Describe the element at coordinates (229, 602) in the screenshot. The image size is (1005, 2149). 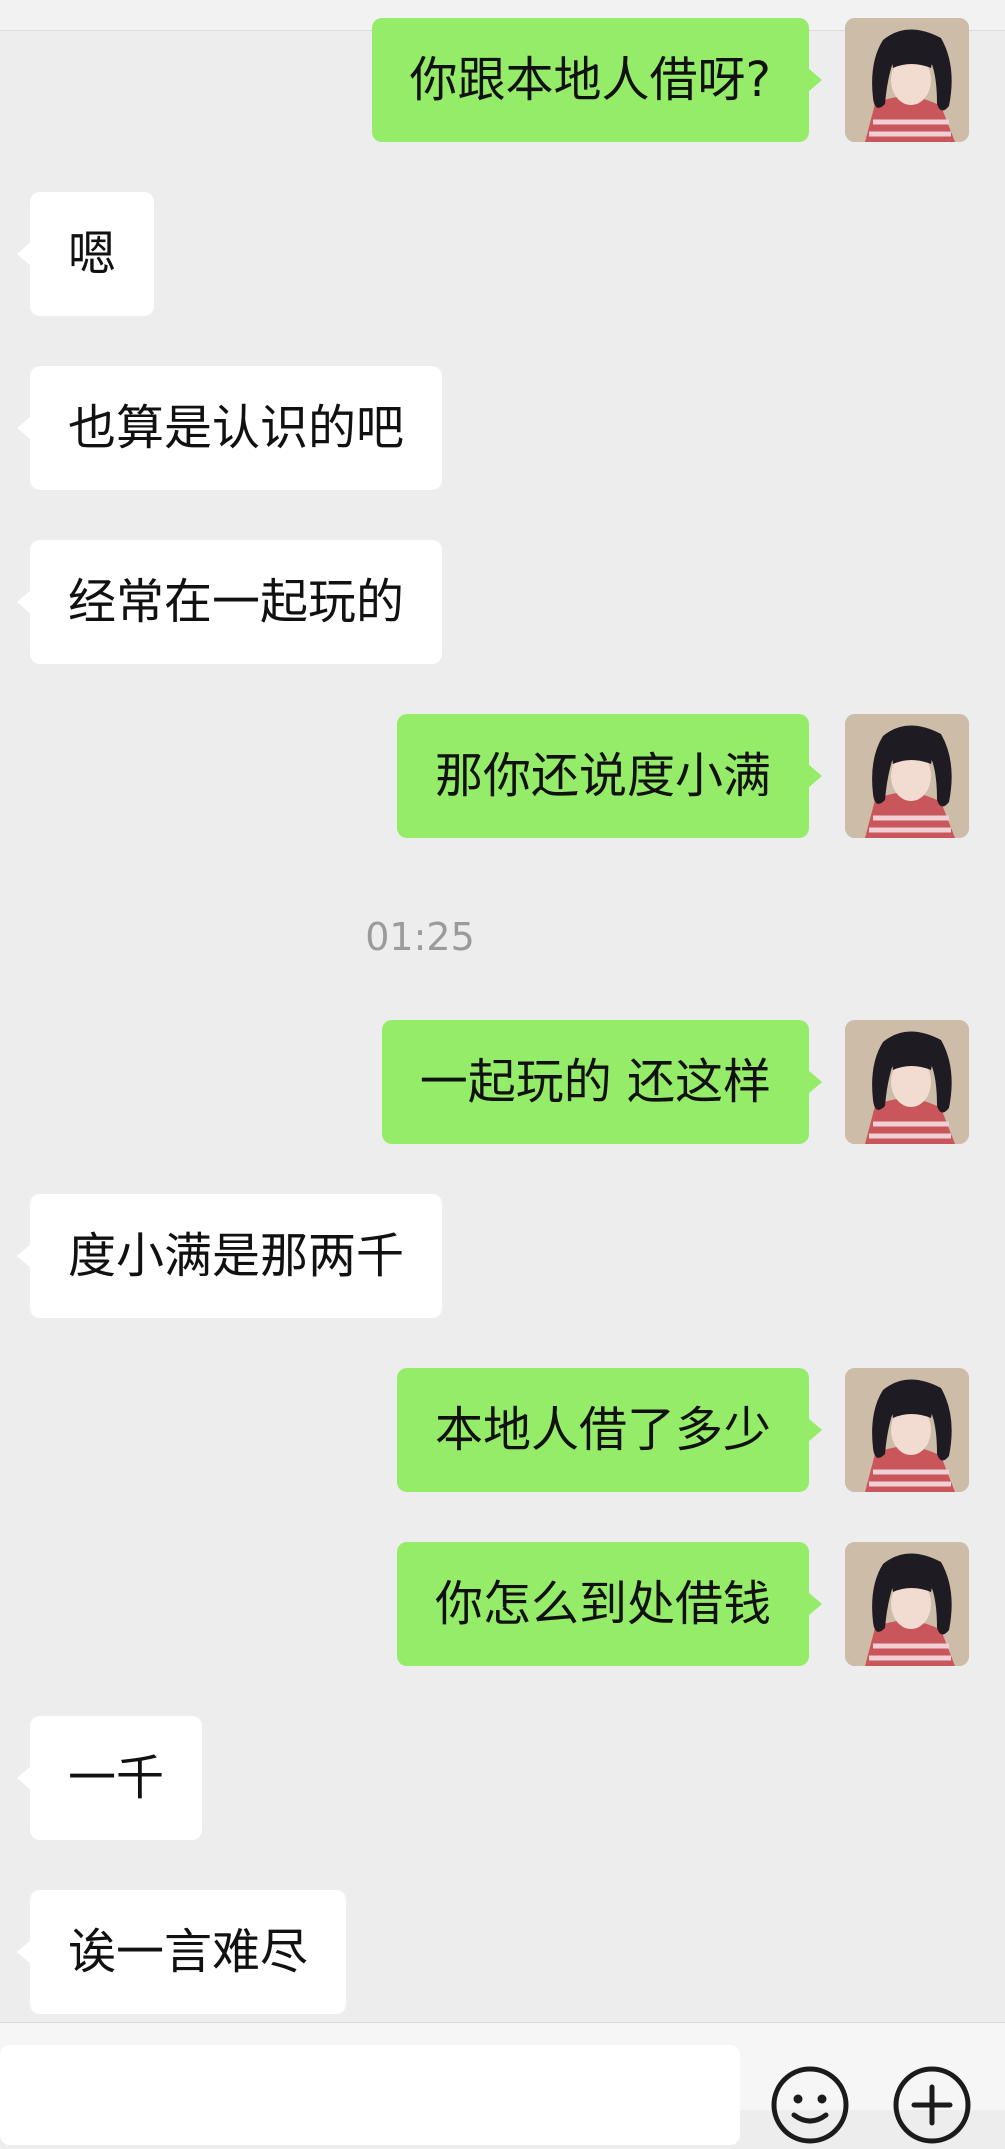
I see `received-message-bubble: 经常在一起玩的` at that location.